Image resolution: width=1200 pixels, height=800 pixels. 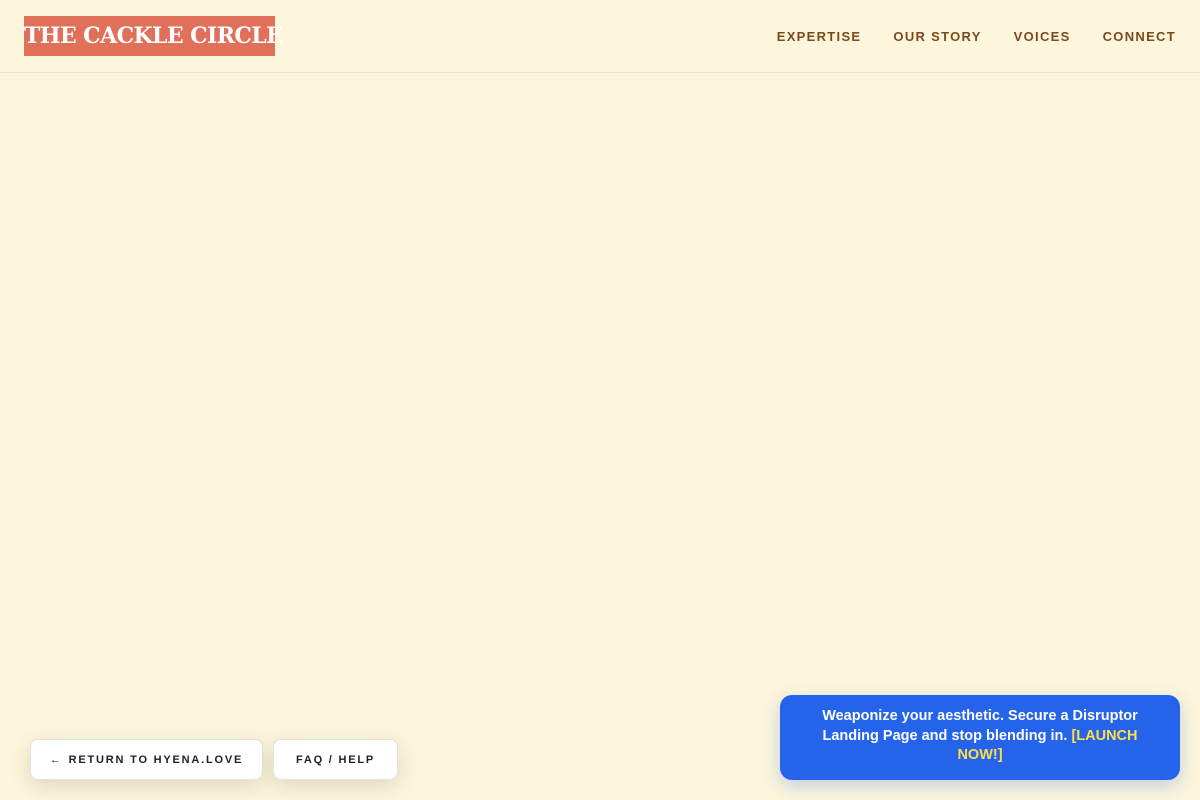 I want to click on arrow-left-icon: ←, so click(x=56, y=759).